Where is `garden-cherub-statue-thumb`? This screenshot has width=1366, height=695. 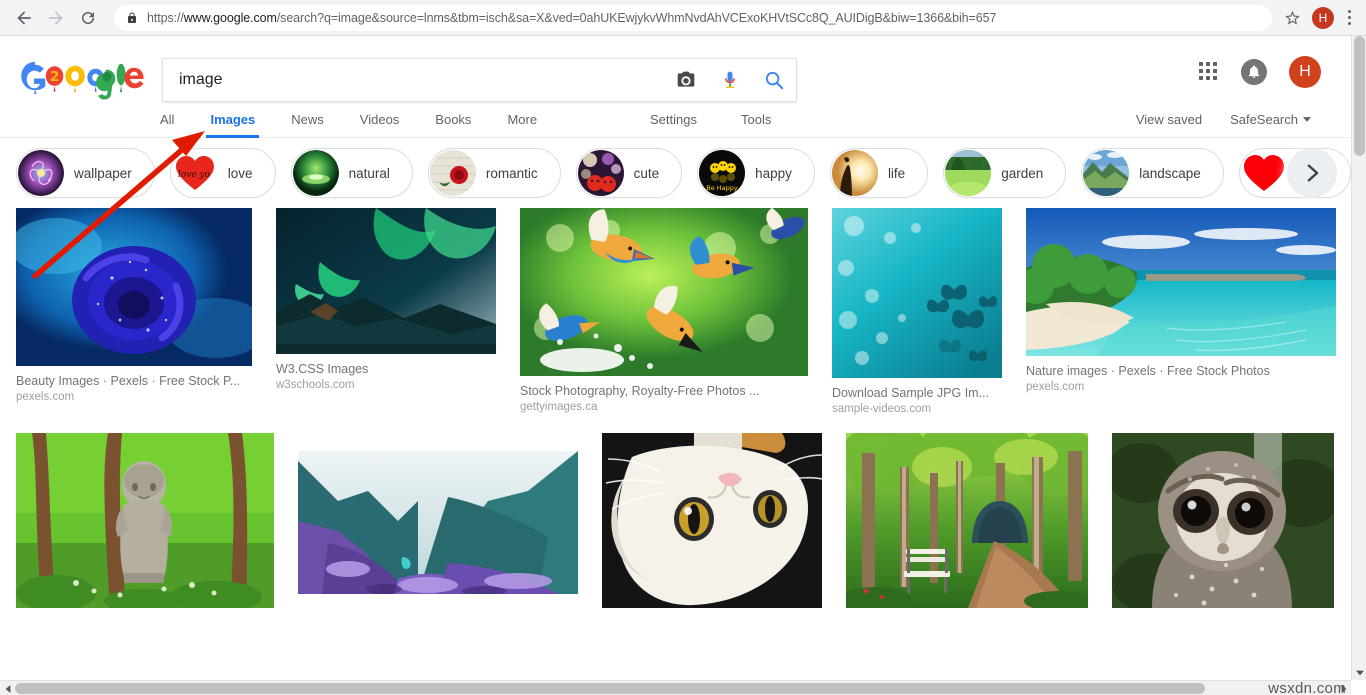
garden-cherub-statue-thumb is located at coordinates (145, 520).